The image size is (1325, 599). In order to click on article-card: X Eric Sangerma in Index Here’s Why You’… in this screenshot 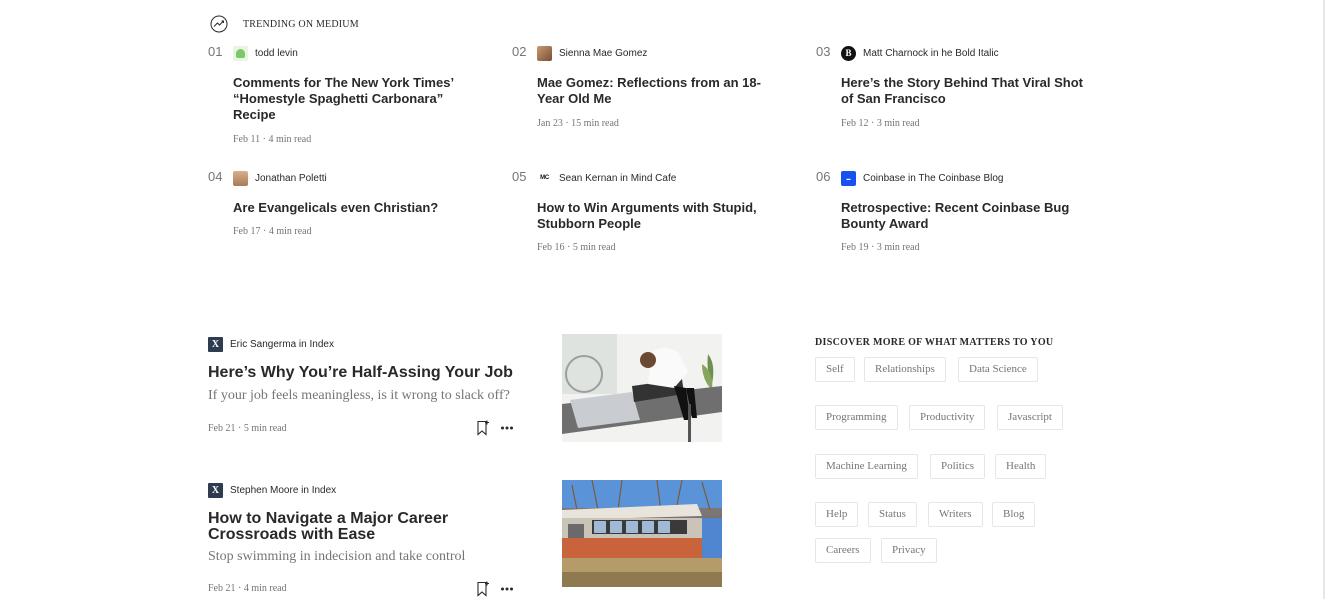, I will do `click(363, 389)`.